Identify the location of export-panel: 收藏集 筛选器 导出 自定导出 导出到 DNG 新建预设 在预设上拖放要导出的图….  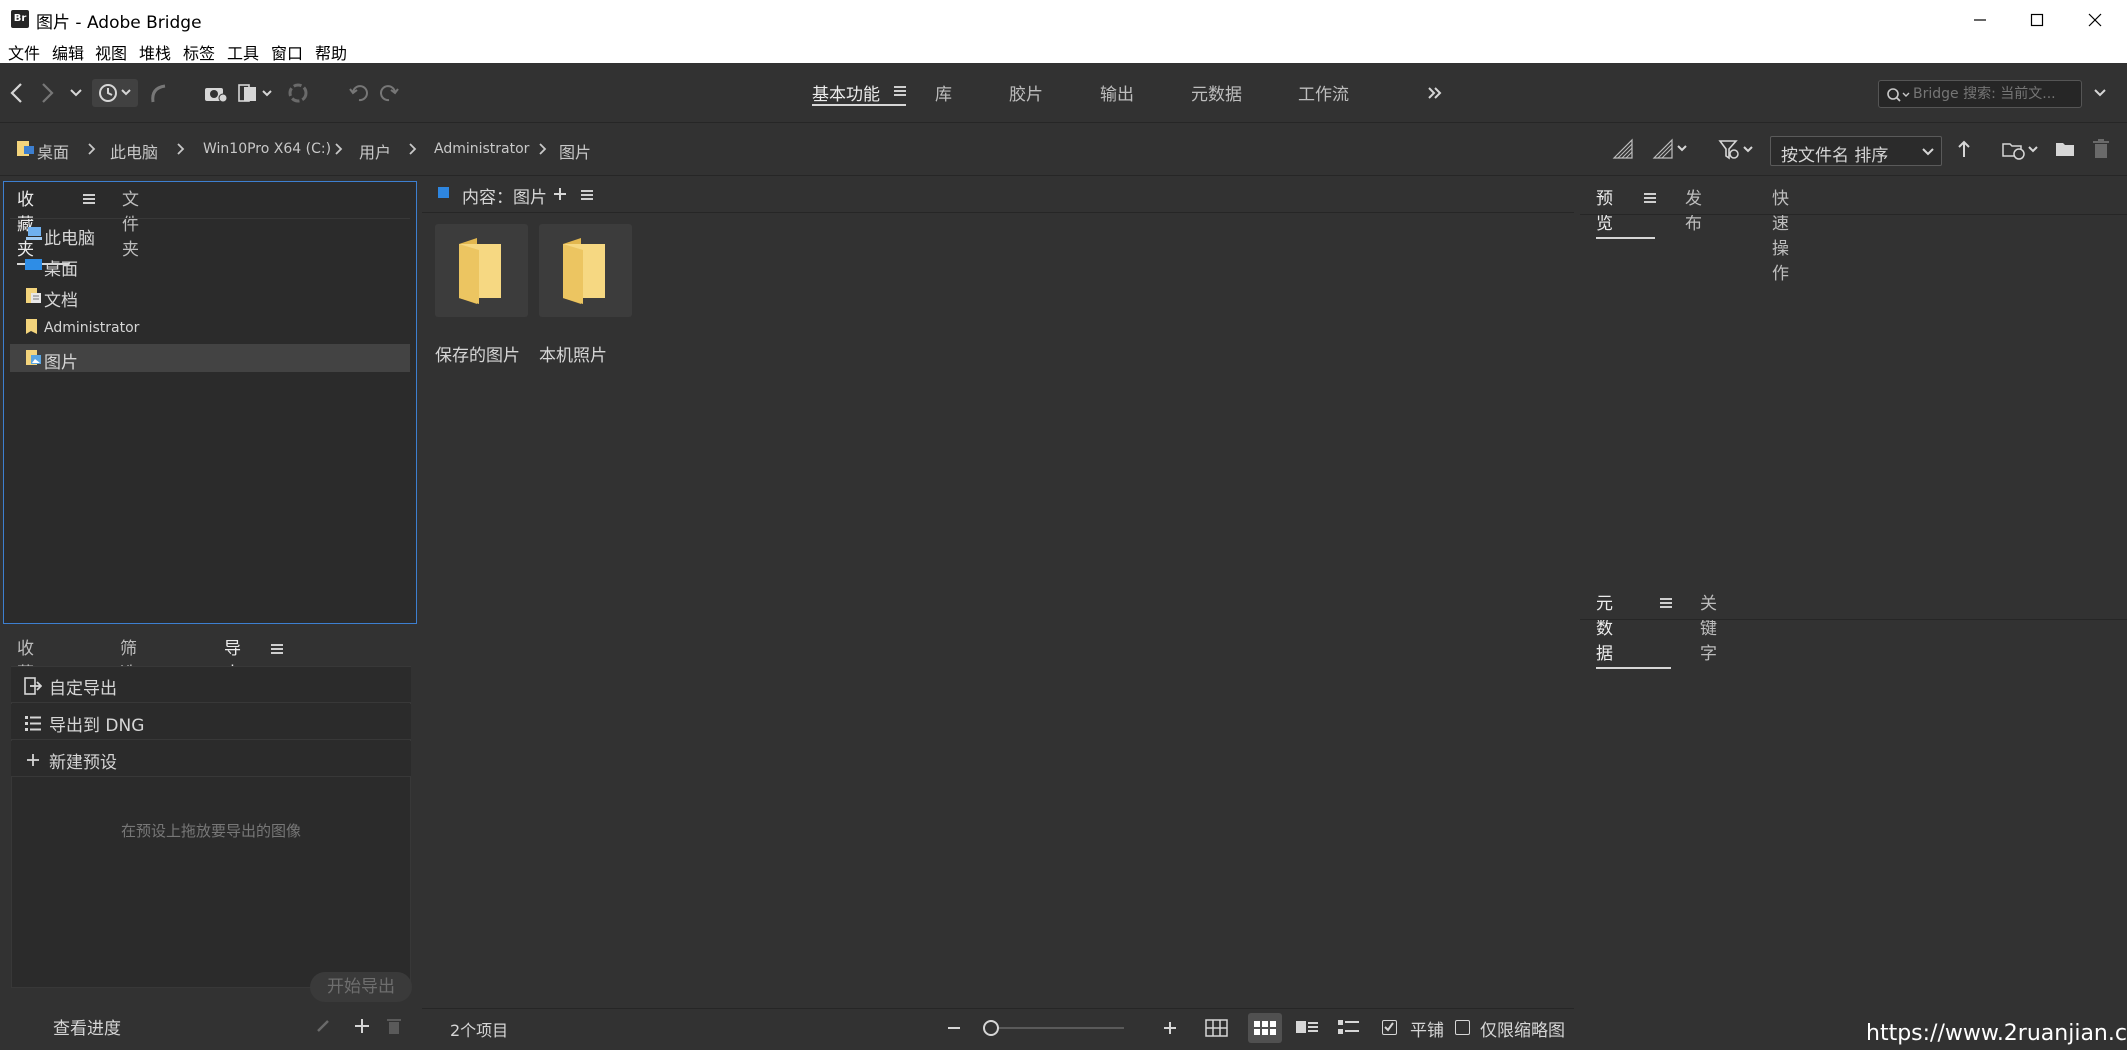
(210, 836).